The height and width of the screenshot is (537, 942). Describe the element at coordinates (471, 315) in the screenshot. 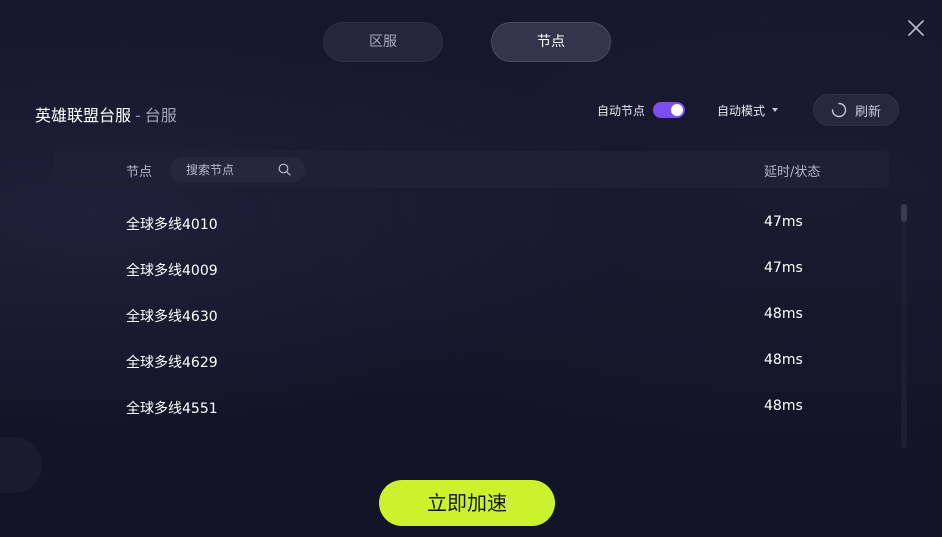

I see `node-row: 全球多线4630 48ms` at that location.